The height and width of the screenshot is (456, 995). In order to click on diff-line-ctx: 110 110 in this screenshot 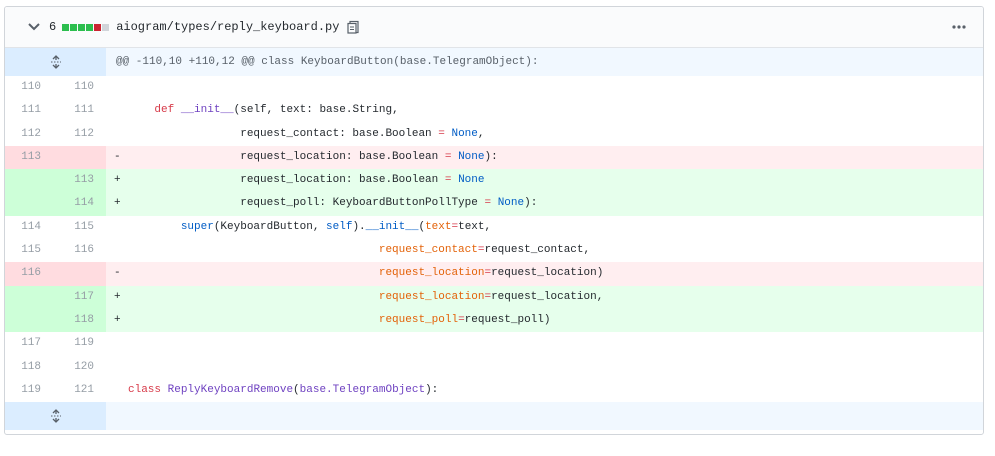, I will do `click(494, 88)`.